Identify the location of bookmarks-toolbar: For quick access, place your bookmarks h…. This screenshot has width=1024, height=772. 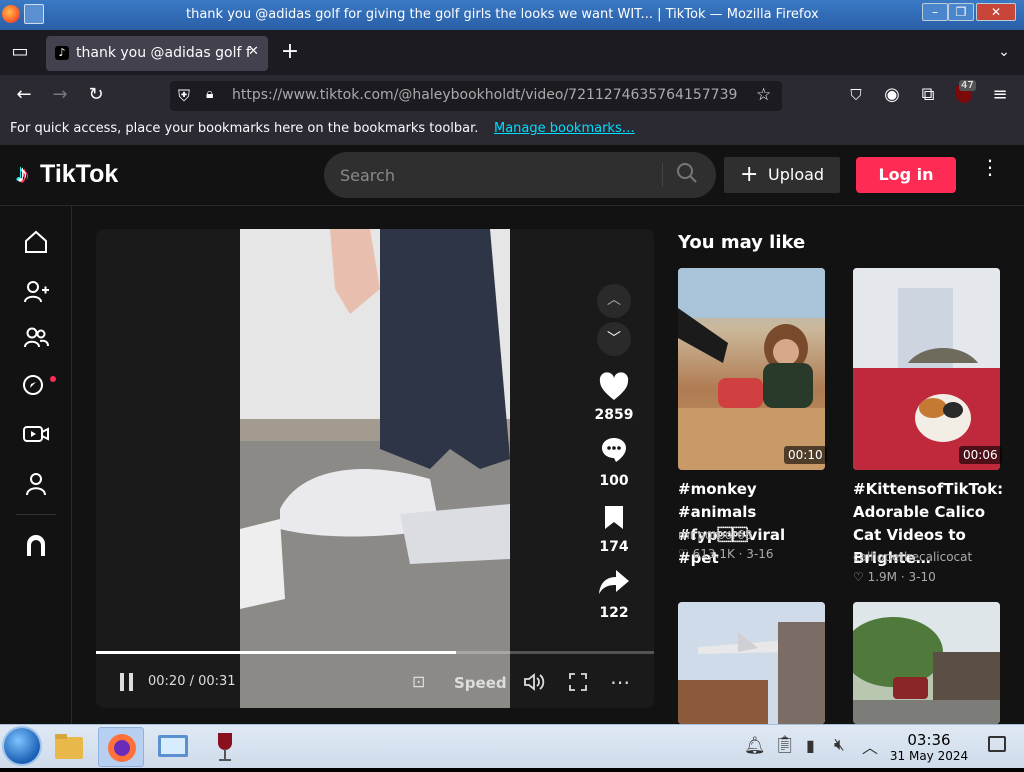
(512, 130).